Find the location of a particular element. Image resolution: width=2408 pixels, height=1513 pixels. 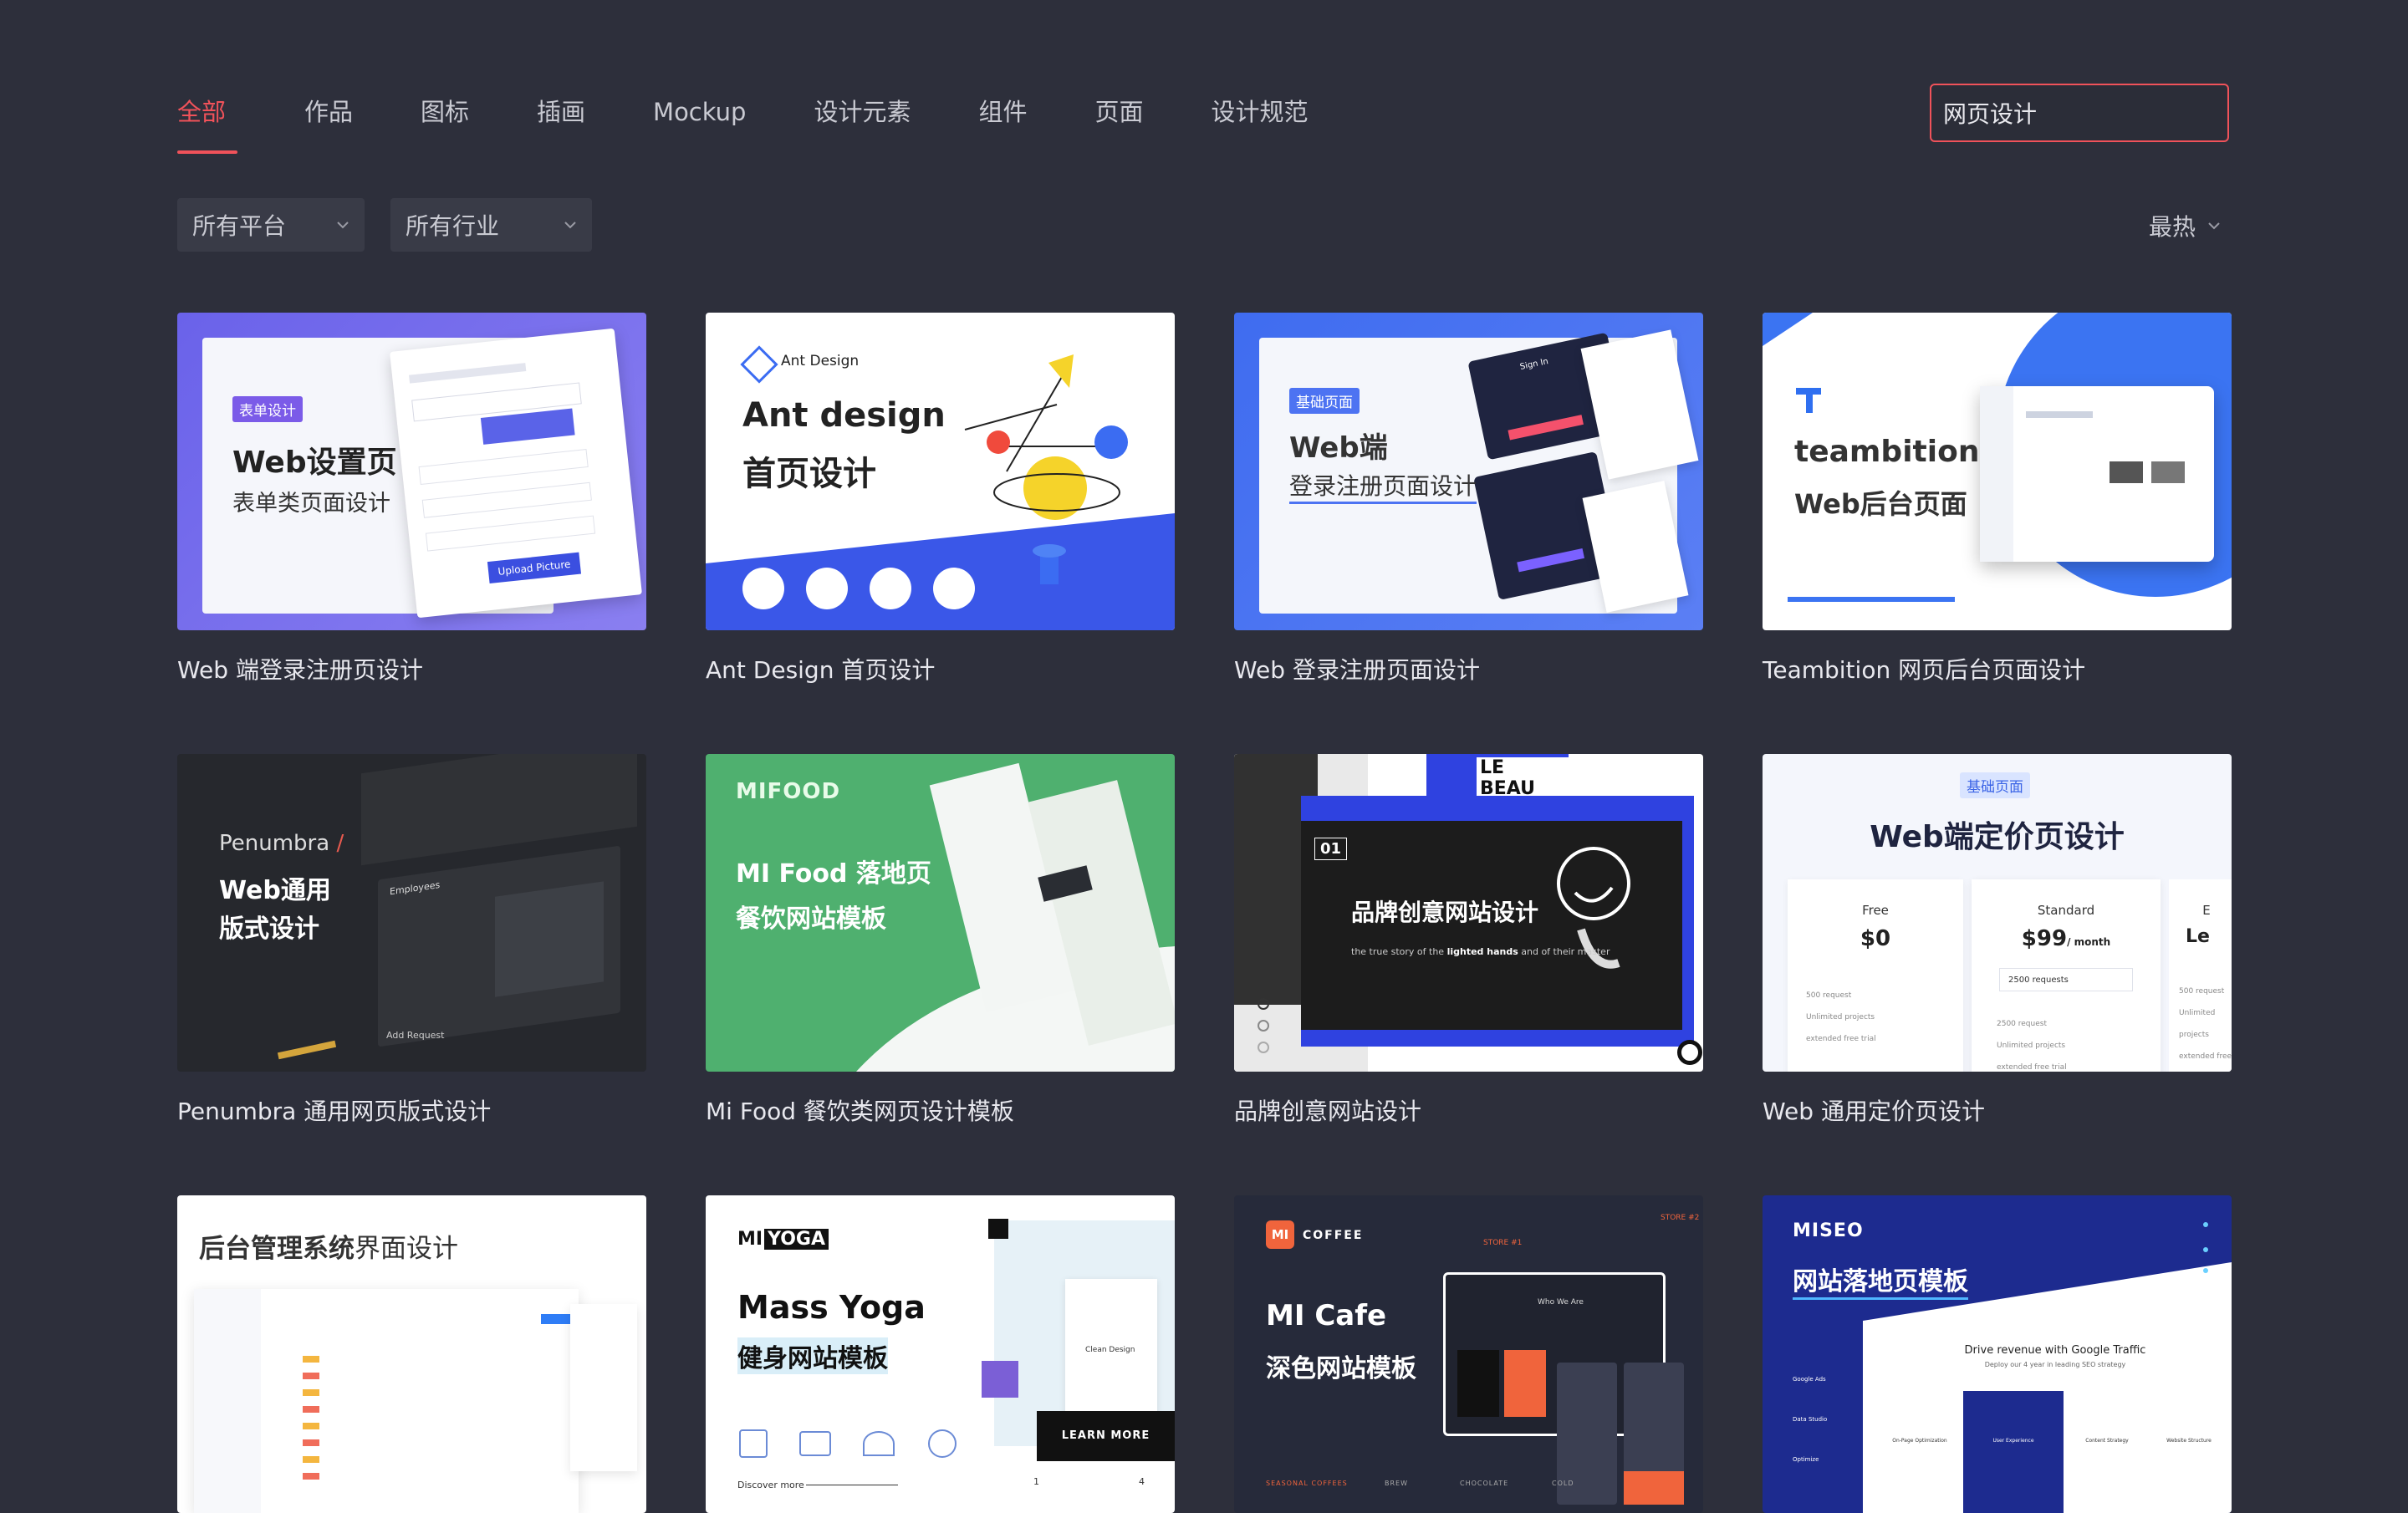

platform-filter-label: 所有平台 is located at coordinates (240, 226).